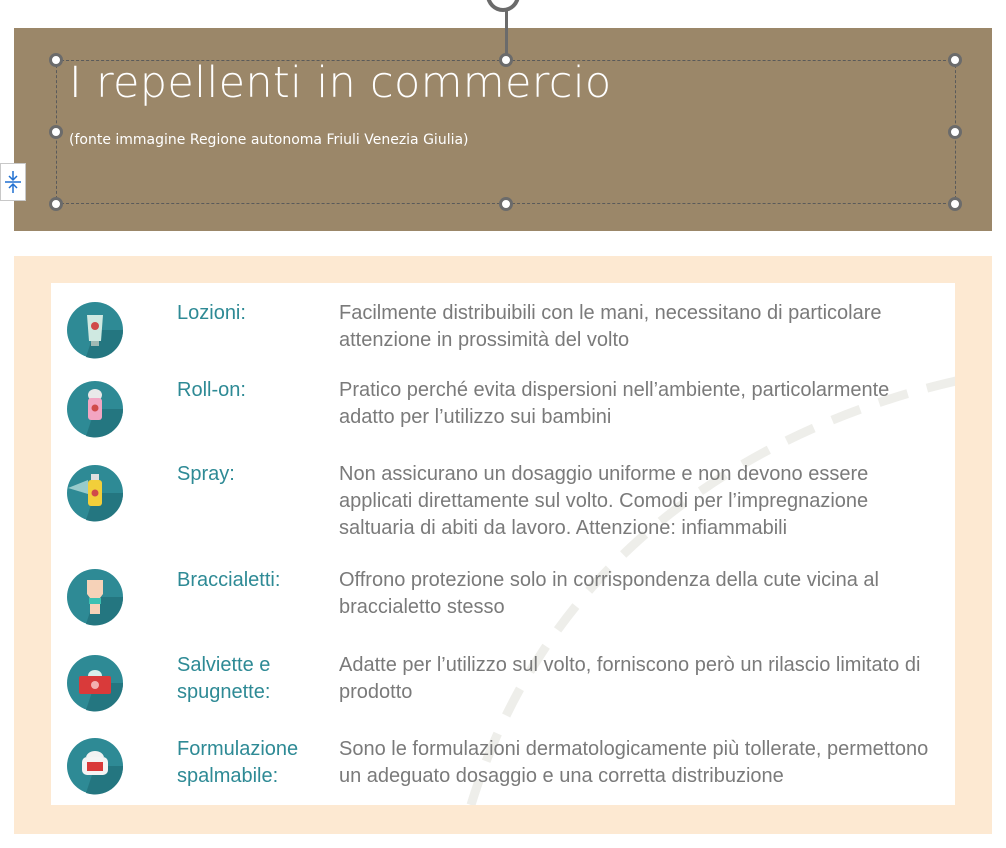  Describe the element at coordinates (95, 409) in the screenshot. I see `roll-on-icon` at that location.